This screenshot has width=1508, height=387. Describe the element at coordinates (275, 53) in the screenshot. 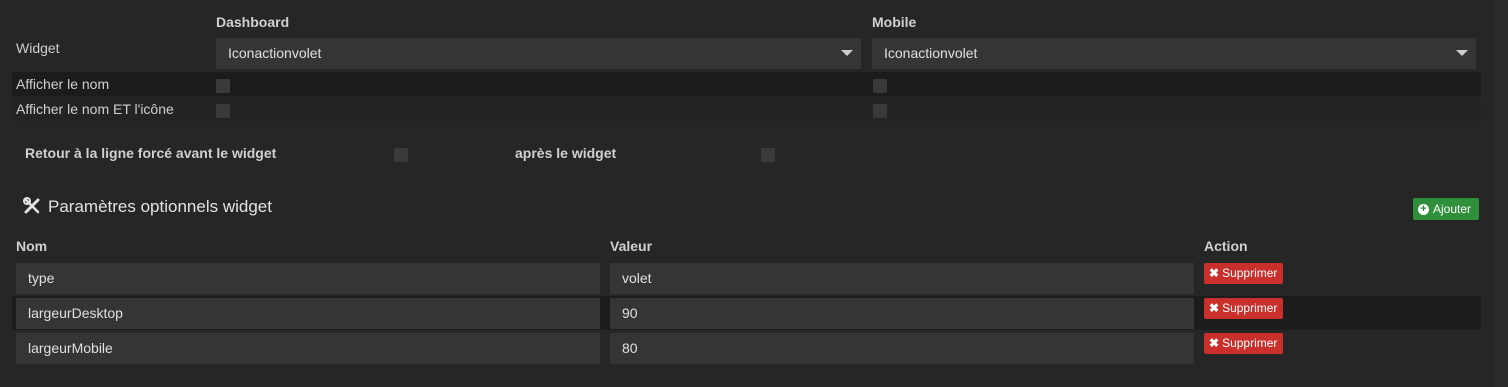

I see `dashboard-widget-value: Iconactionvolet` at that location.